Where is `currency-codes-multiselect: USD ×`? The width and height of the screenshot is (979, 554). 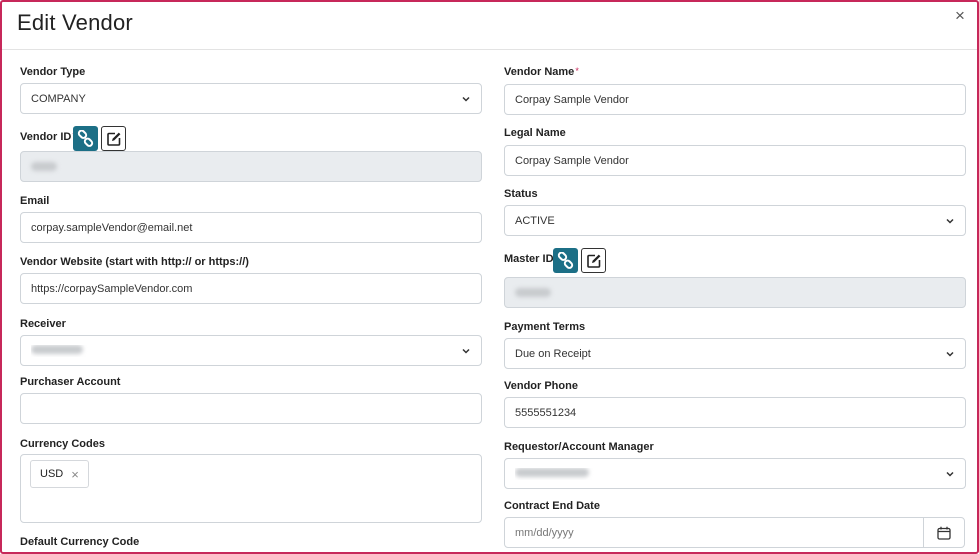 currency-codes-multiselect: USD × is located at coordinates (251, 488).